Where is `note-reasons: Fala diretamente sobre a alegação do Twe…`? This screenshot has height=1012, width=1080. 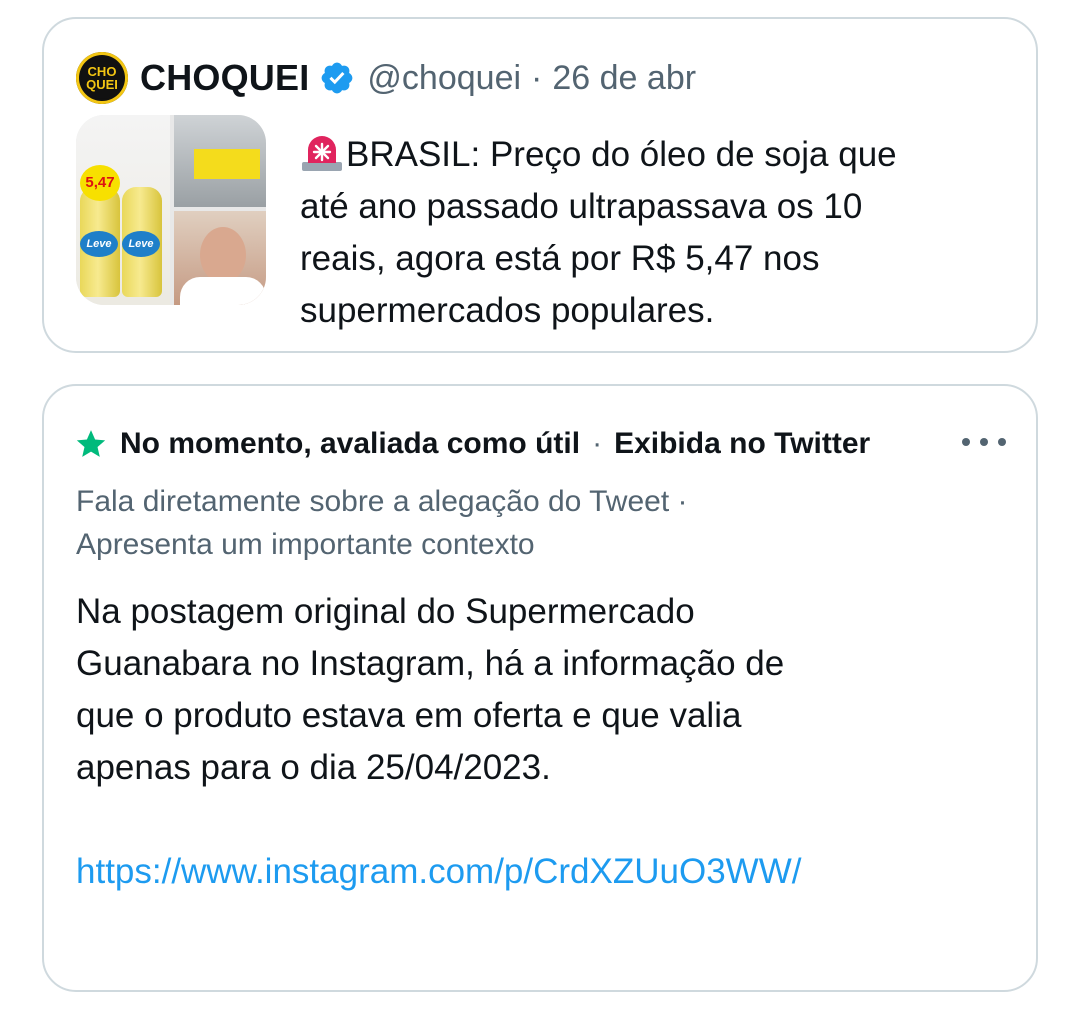
note-reasons: Fala diretamente sobre a alegação do Twe… is located at coordinates (526, 523).